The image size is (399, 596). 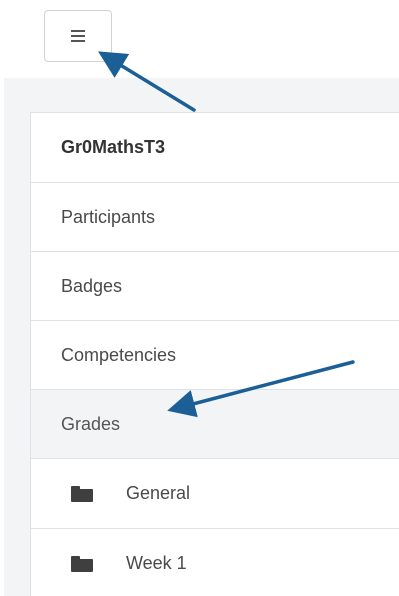 I want to click on nav-drawer-toggle-button, so click(x=78, y=36).